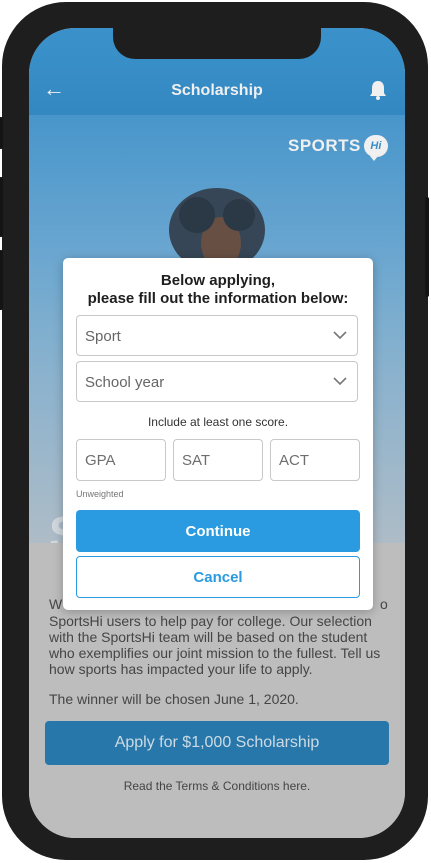 The image size is (431, 863). I want to click on act-input, so click(315, 460).